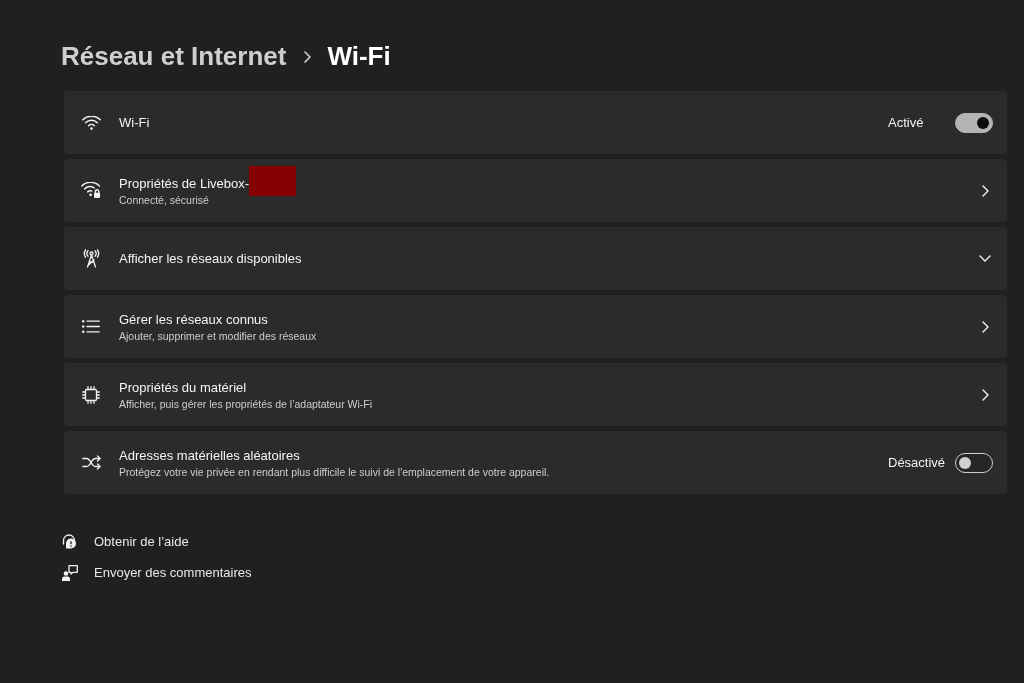  I want to click on setting-description: Connecté, sécurisé, so click(164, 200).